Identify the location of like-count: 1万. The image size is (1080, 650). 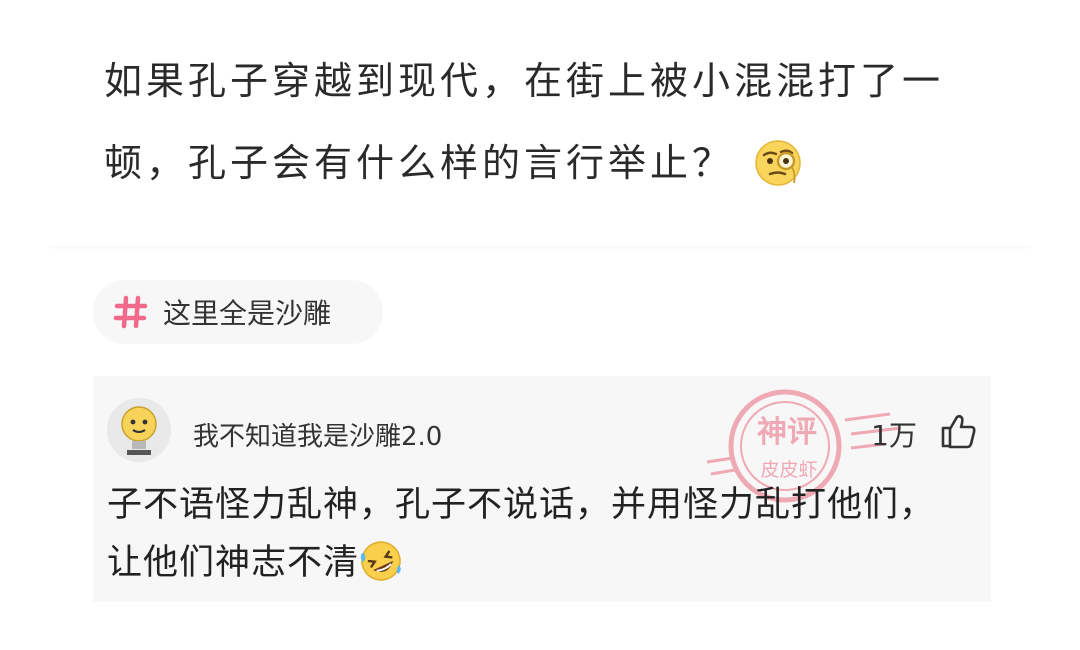
(894, 435).